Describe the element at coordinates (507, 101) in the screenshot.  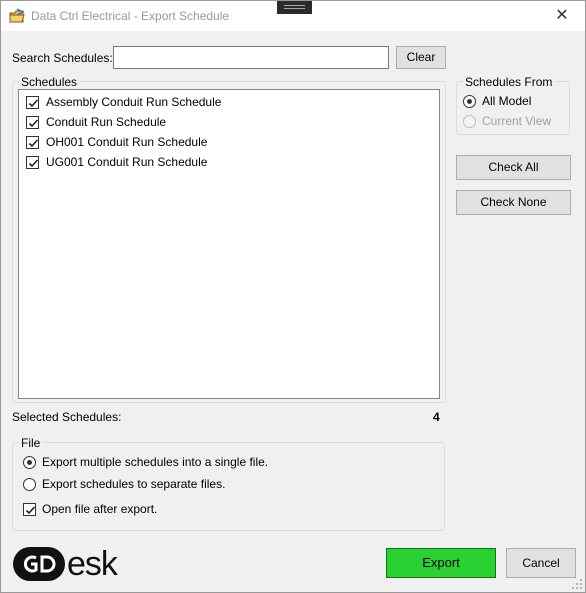
I see `all-model-label: All Model` at that location.